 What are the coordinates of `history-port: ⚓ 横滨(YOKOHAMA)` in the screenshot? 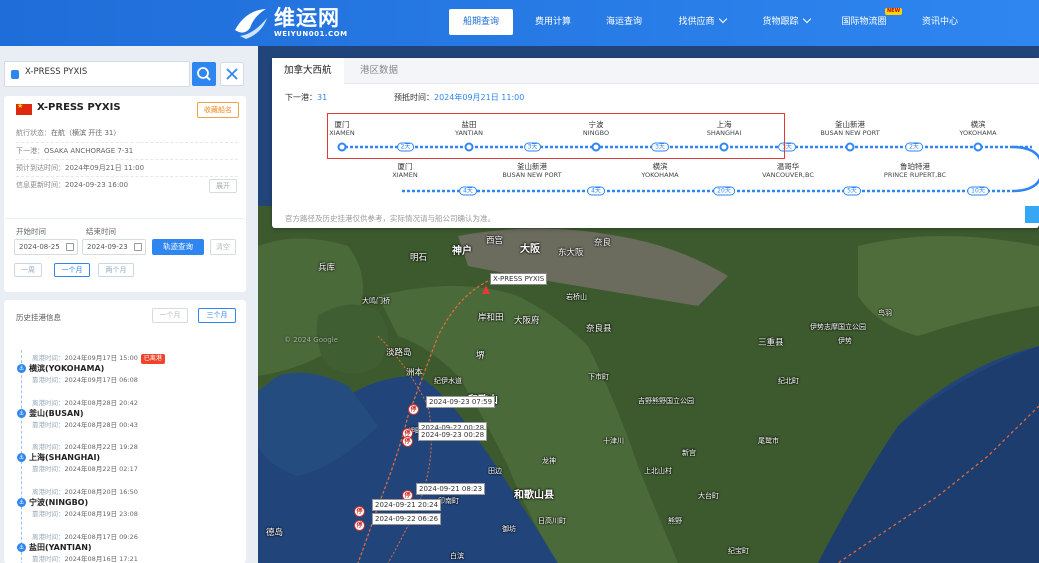 It's located at (60, 368).